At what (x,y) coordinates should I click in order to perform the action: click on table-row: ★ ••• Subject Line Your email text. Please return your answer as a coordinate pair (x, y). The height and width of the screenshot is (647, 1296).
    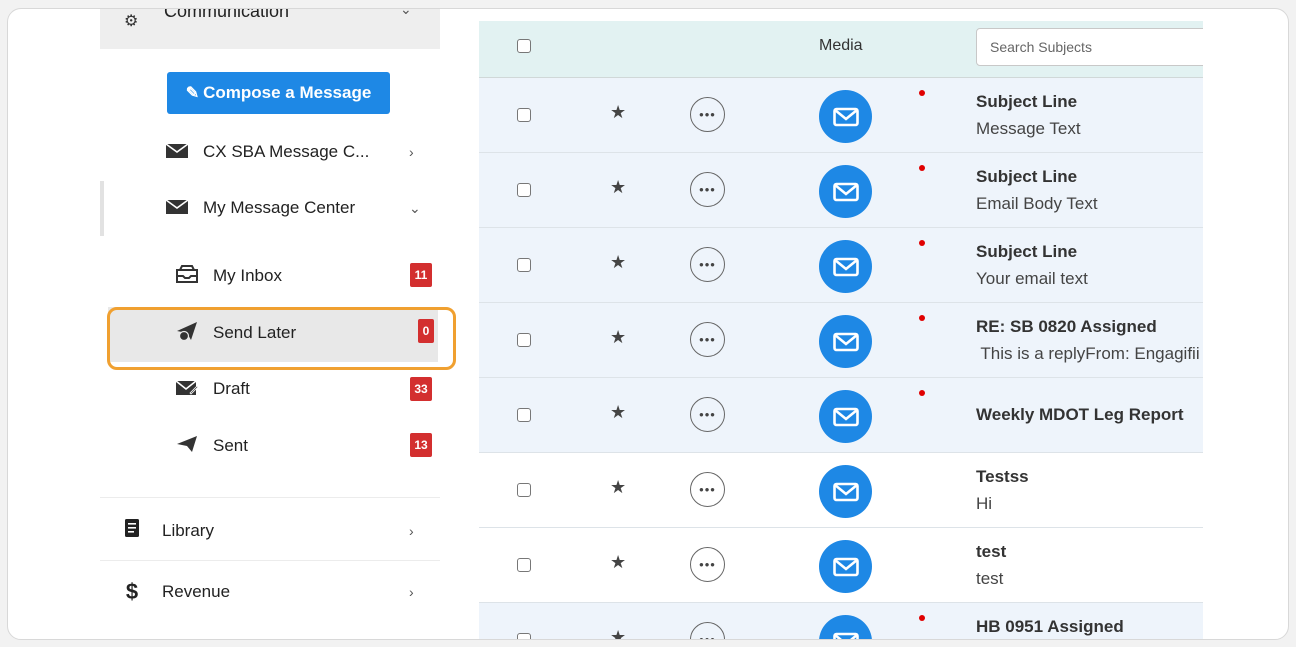
    Looking at the image, I should click on (841, 265).